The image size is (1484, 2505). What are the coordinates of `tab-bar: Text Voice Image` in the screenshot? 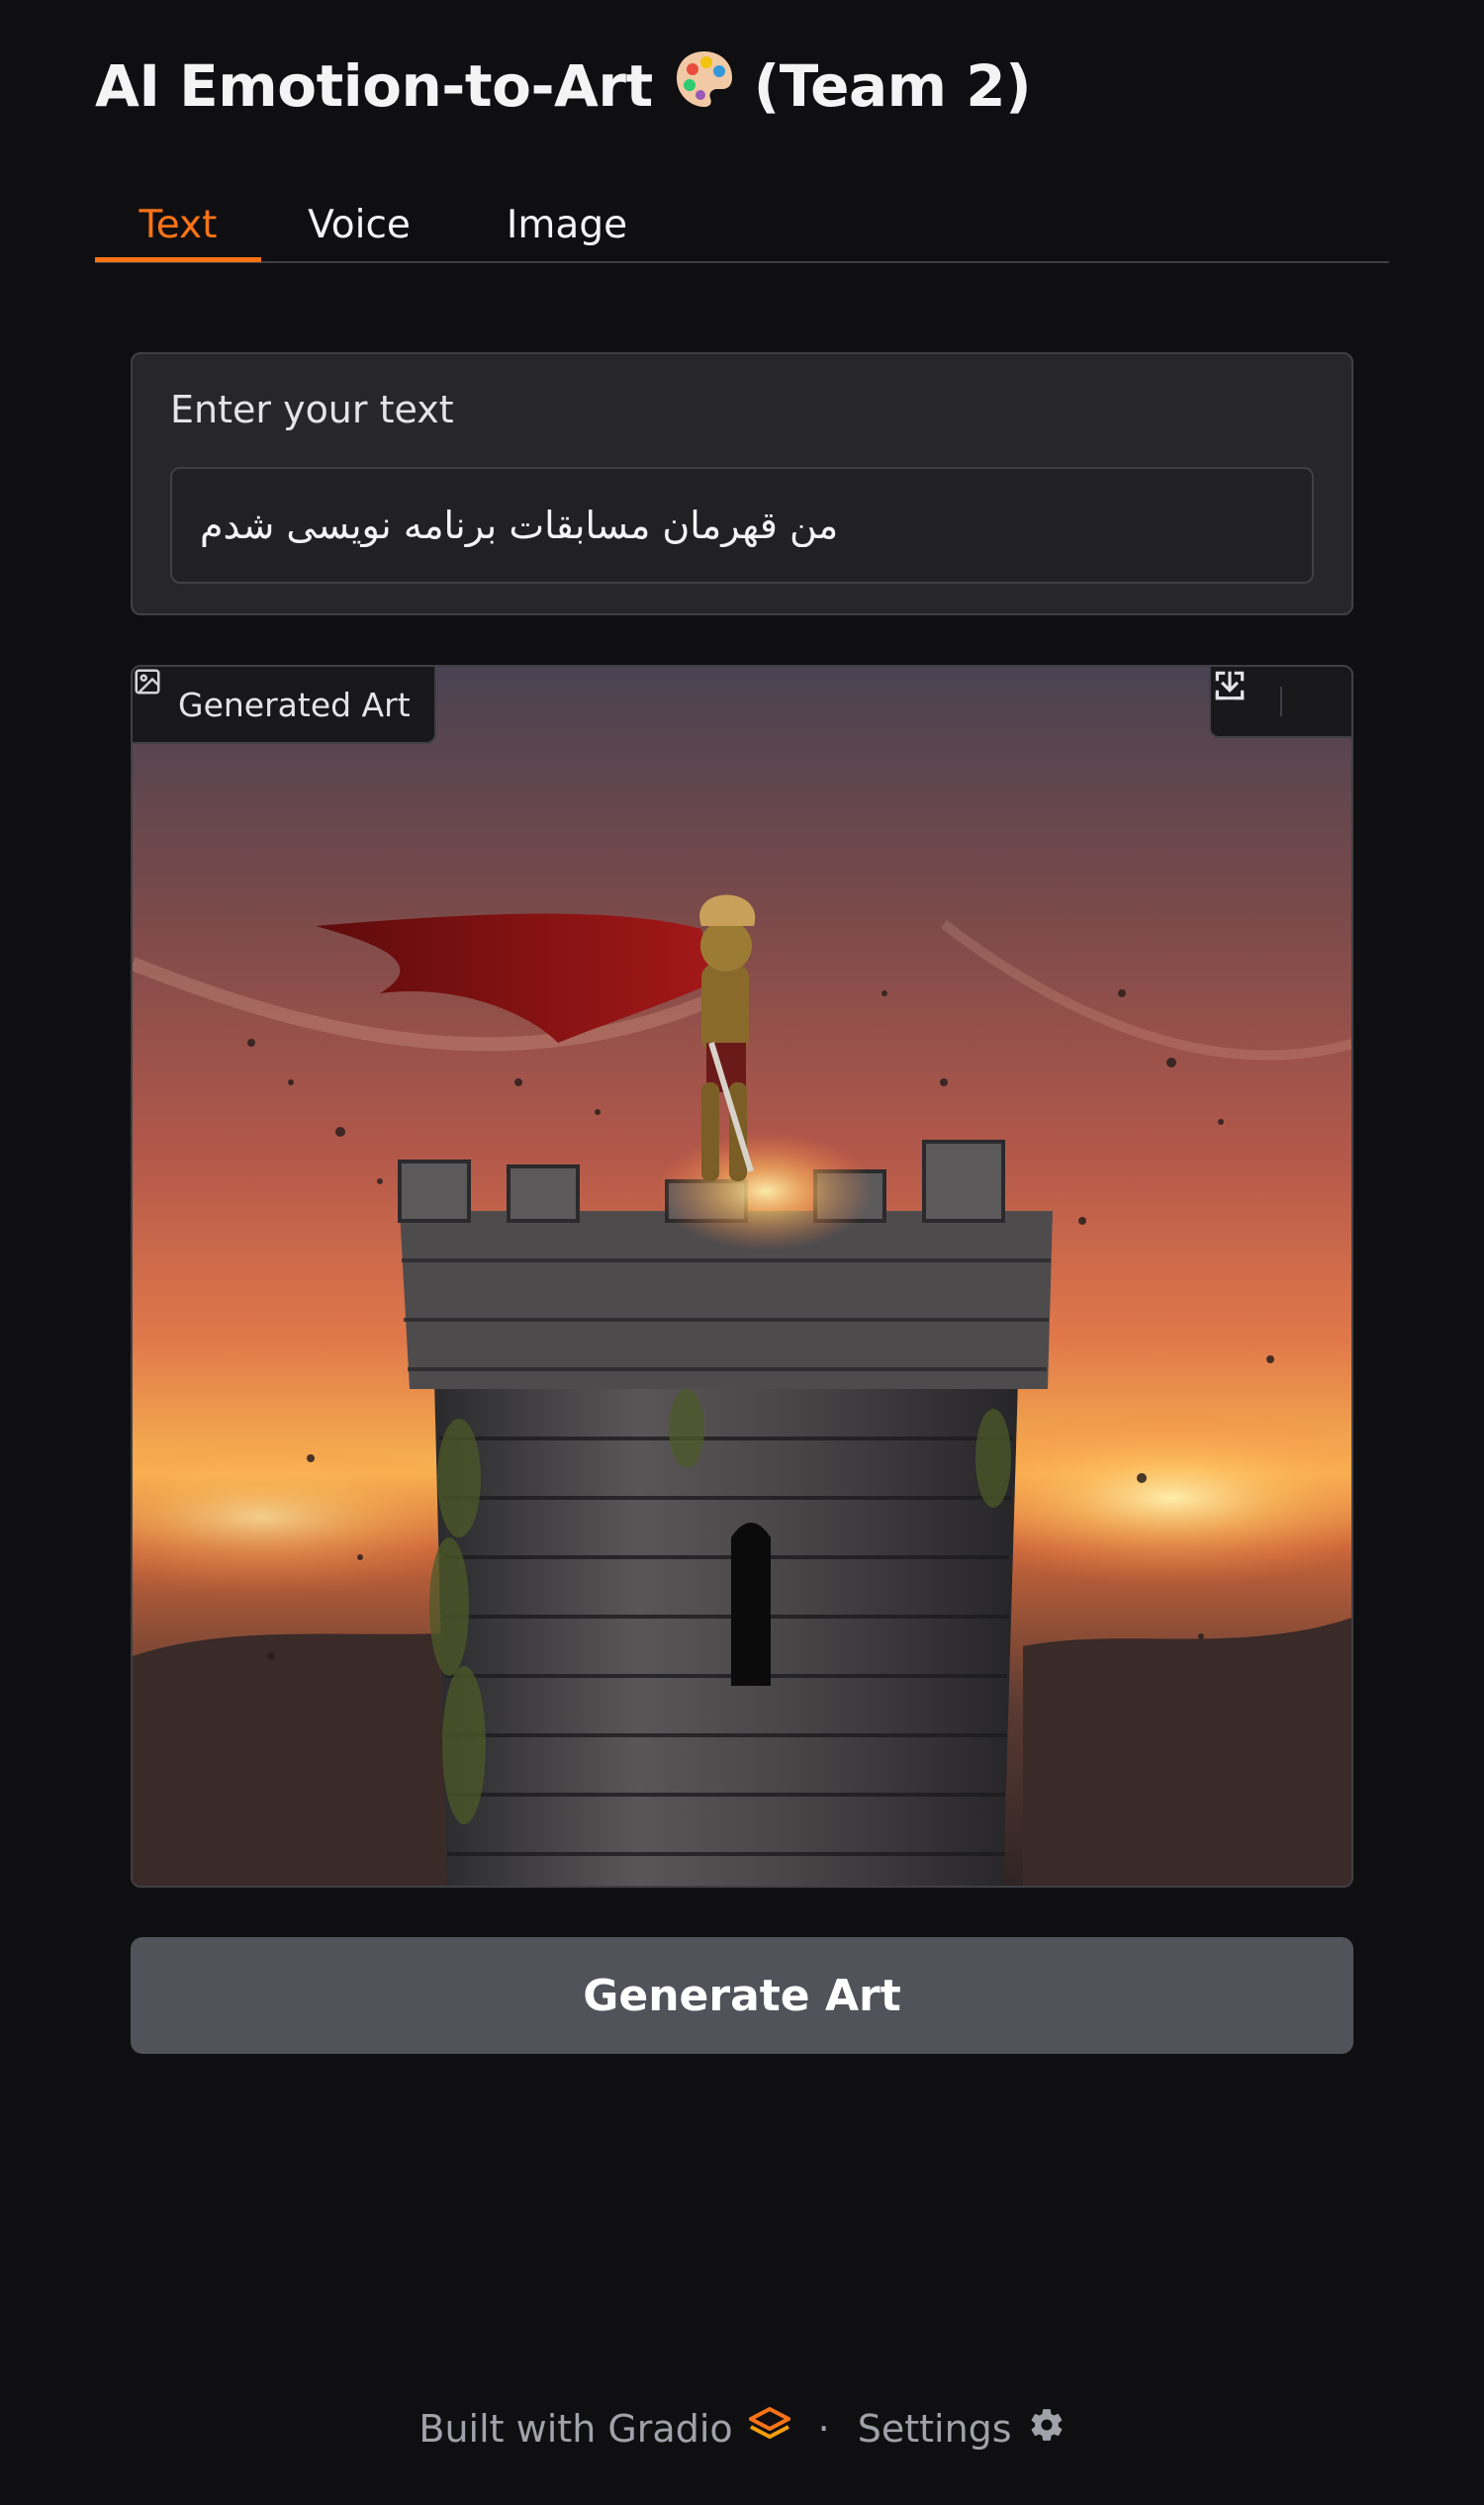 It's located at (742, 221).